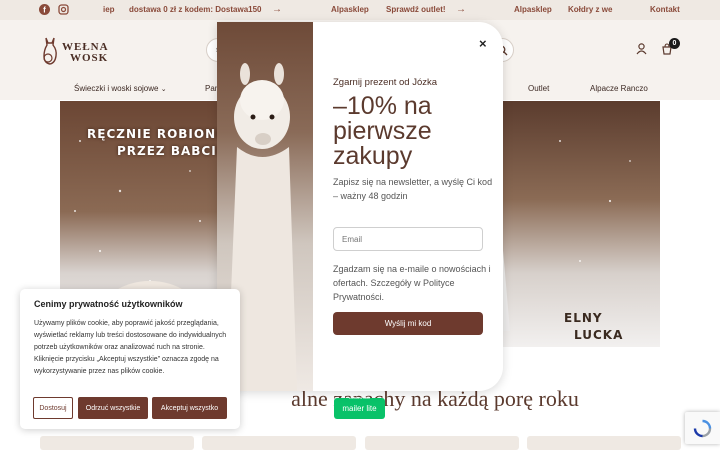 The image size is (720, 450). What do you see at coordinates (109, 9) in the screenshot?
I see `promo-fragment: iep` at bounding box center [109, 9].